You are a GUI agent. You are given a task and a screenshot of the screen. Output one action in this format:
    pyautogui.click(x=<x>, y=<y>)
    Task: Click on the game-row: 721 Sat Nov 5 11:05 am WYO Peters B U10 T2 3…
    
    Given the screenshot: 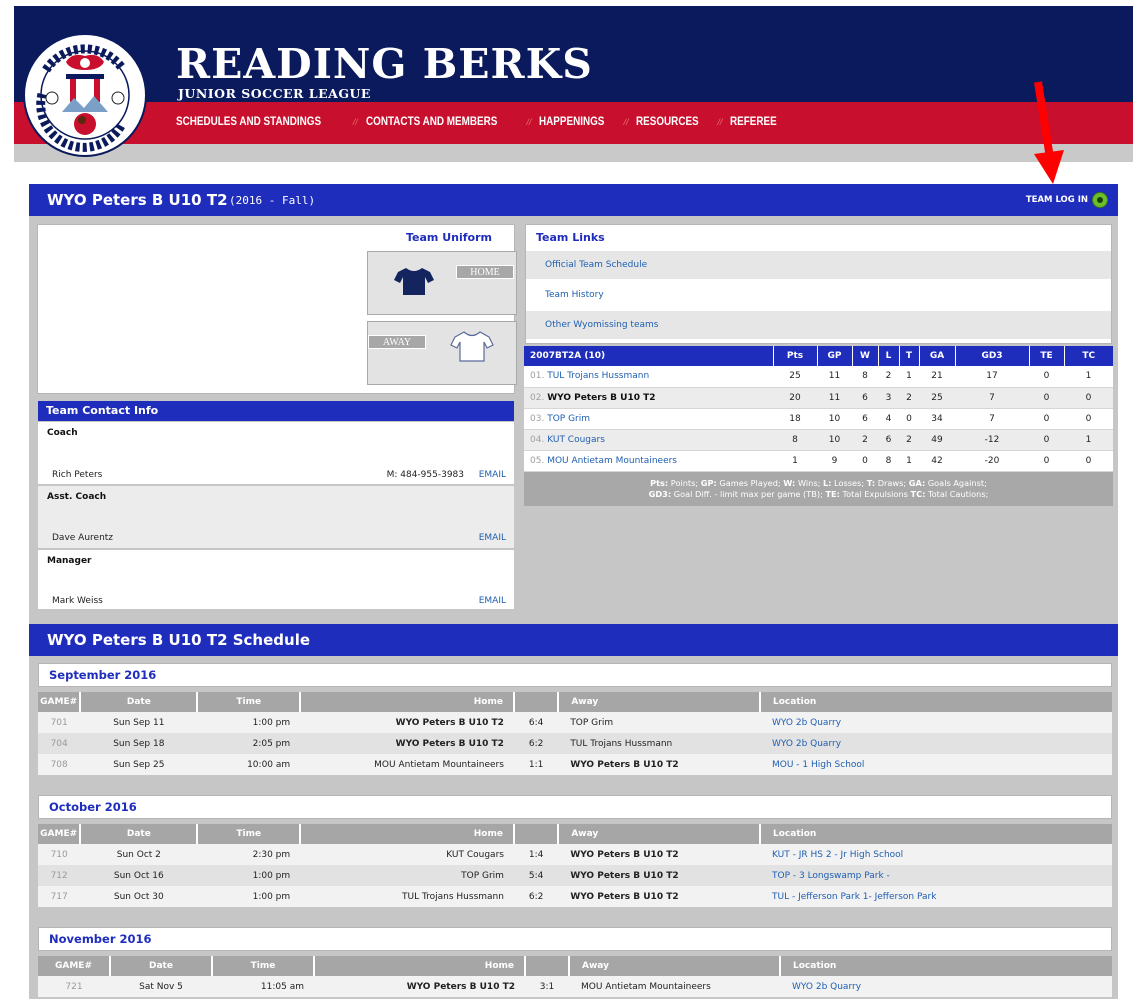 What is the action you would take?
    pyautogui.click(x=575, y=986)
    